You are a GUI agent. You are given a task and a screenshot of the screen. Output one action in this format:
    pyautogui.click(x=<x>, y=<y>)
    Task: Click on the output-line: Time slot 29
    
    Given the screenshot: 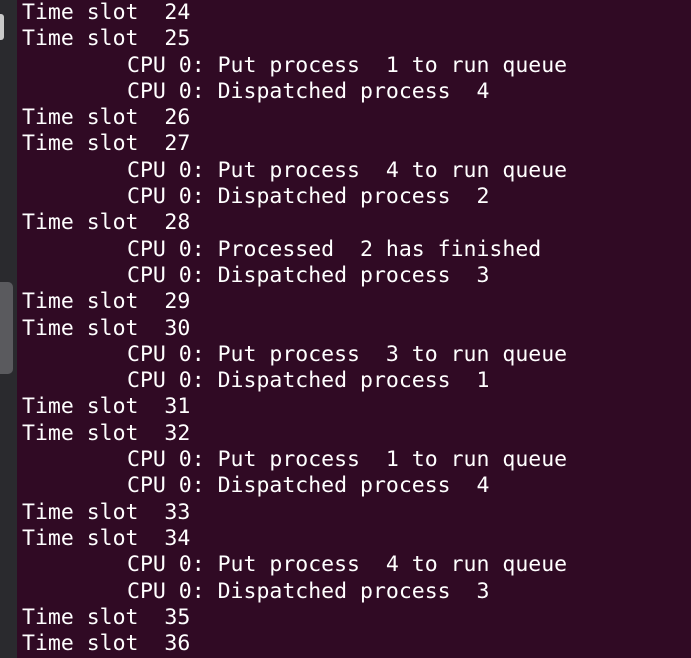 What is the action you would take?
    pyautogui.click(x=106, y=302)
    